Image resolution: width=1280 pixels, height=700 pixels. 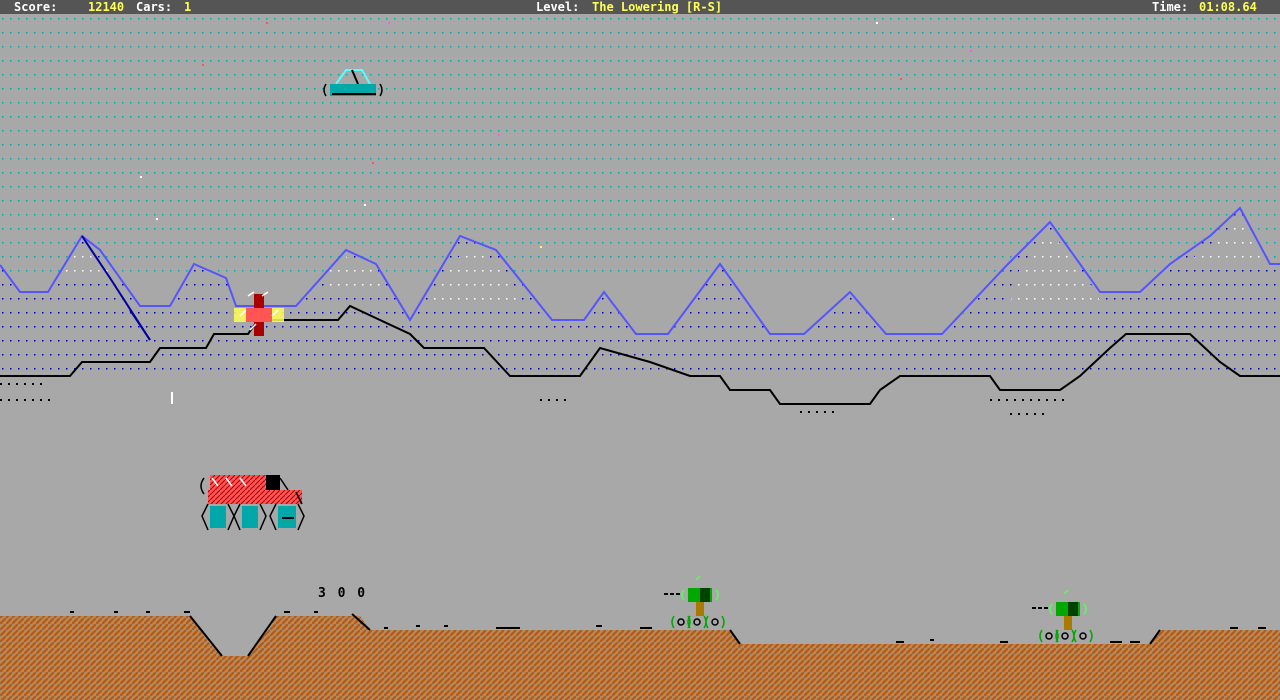 What do you see at coordinates (252, 503) in the screenshot?
I see `moon-buggy-icon` at bounding box center [252, 503].